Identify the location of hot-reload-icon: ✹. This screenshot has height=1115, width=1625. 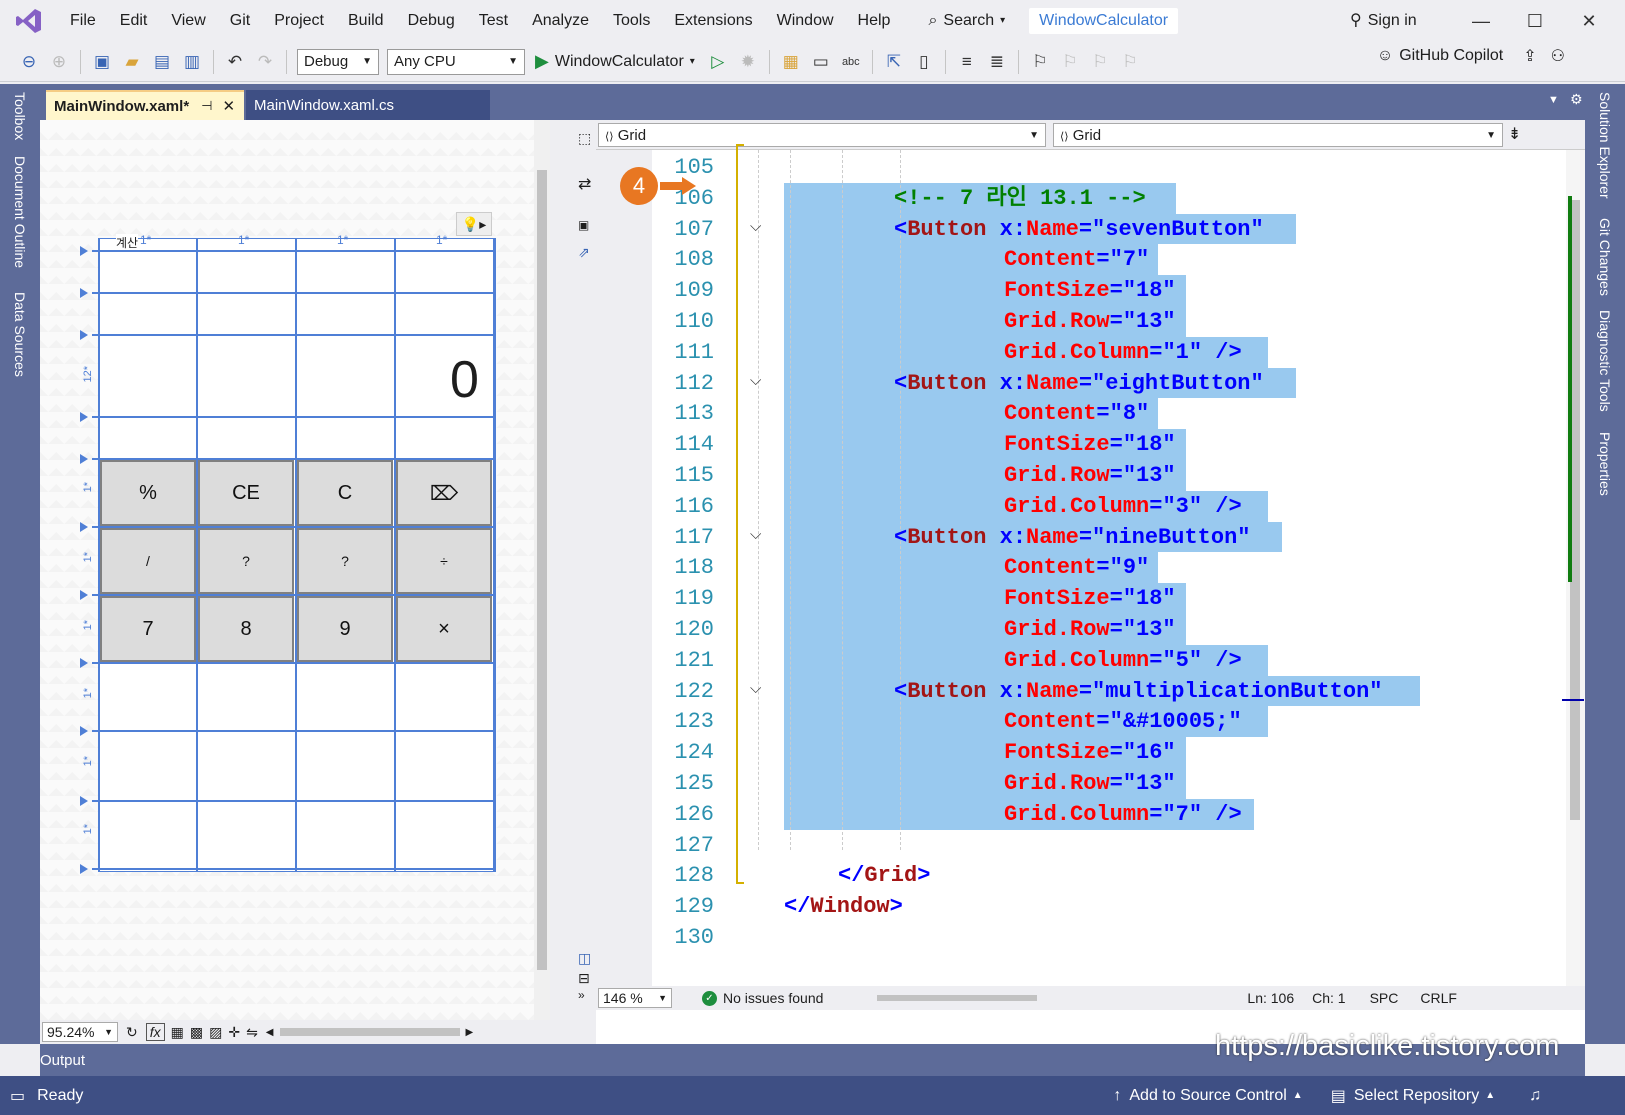
(748, 62).